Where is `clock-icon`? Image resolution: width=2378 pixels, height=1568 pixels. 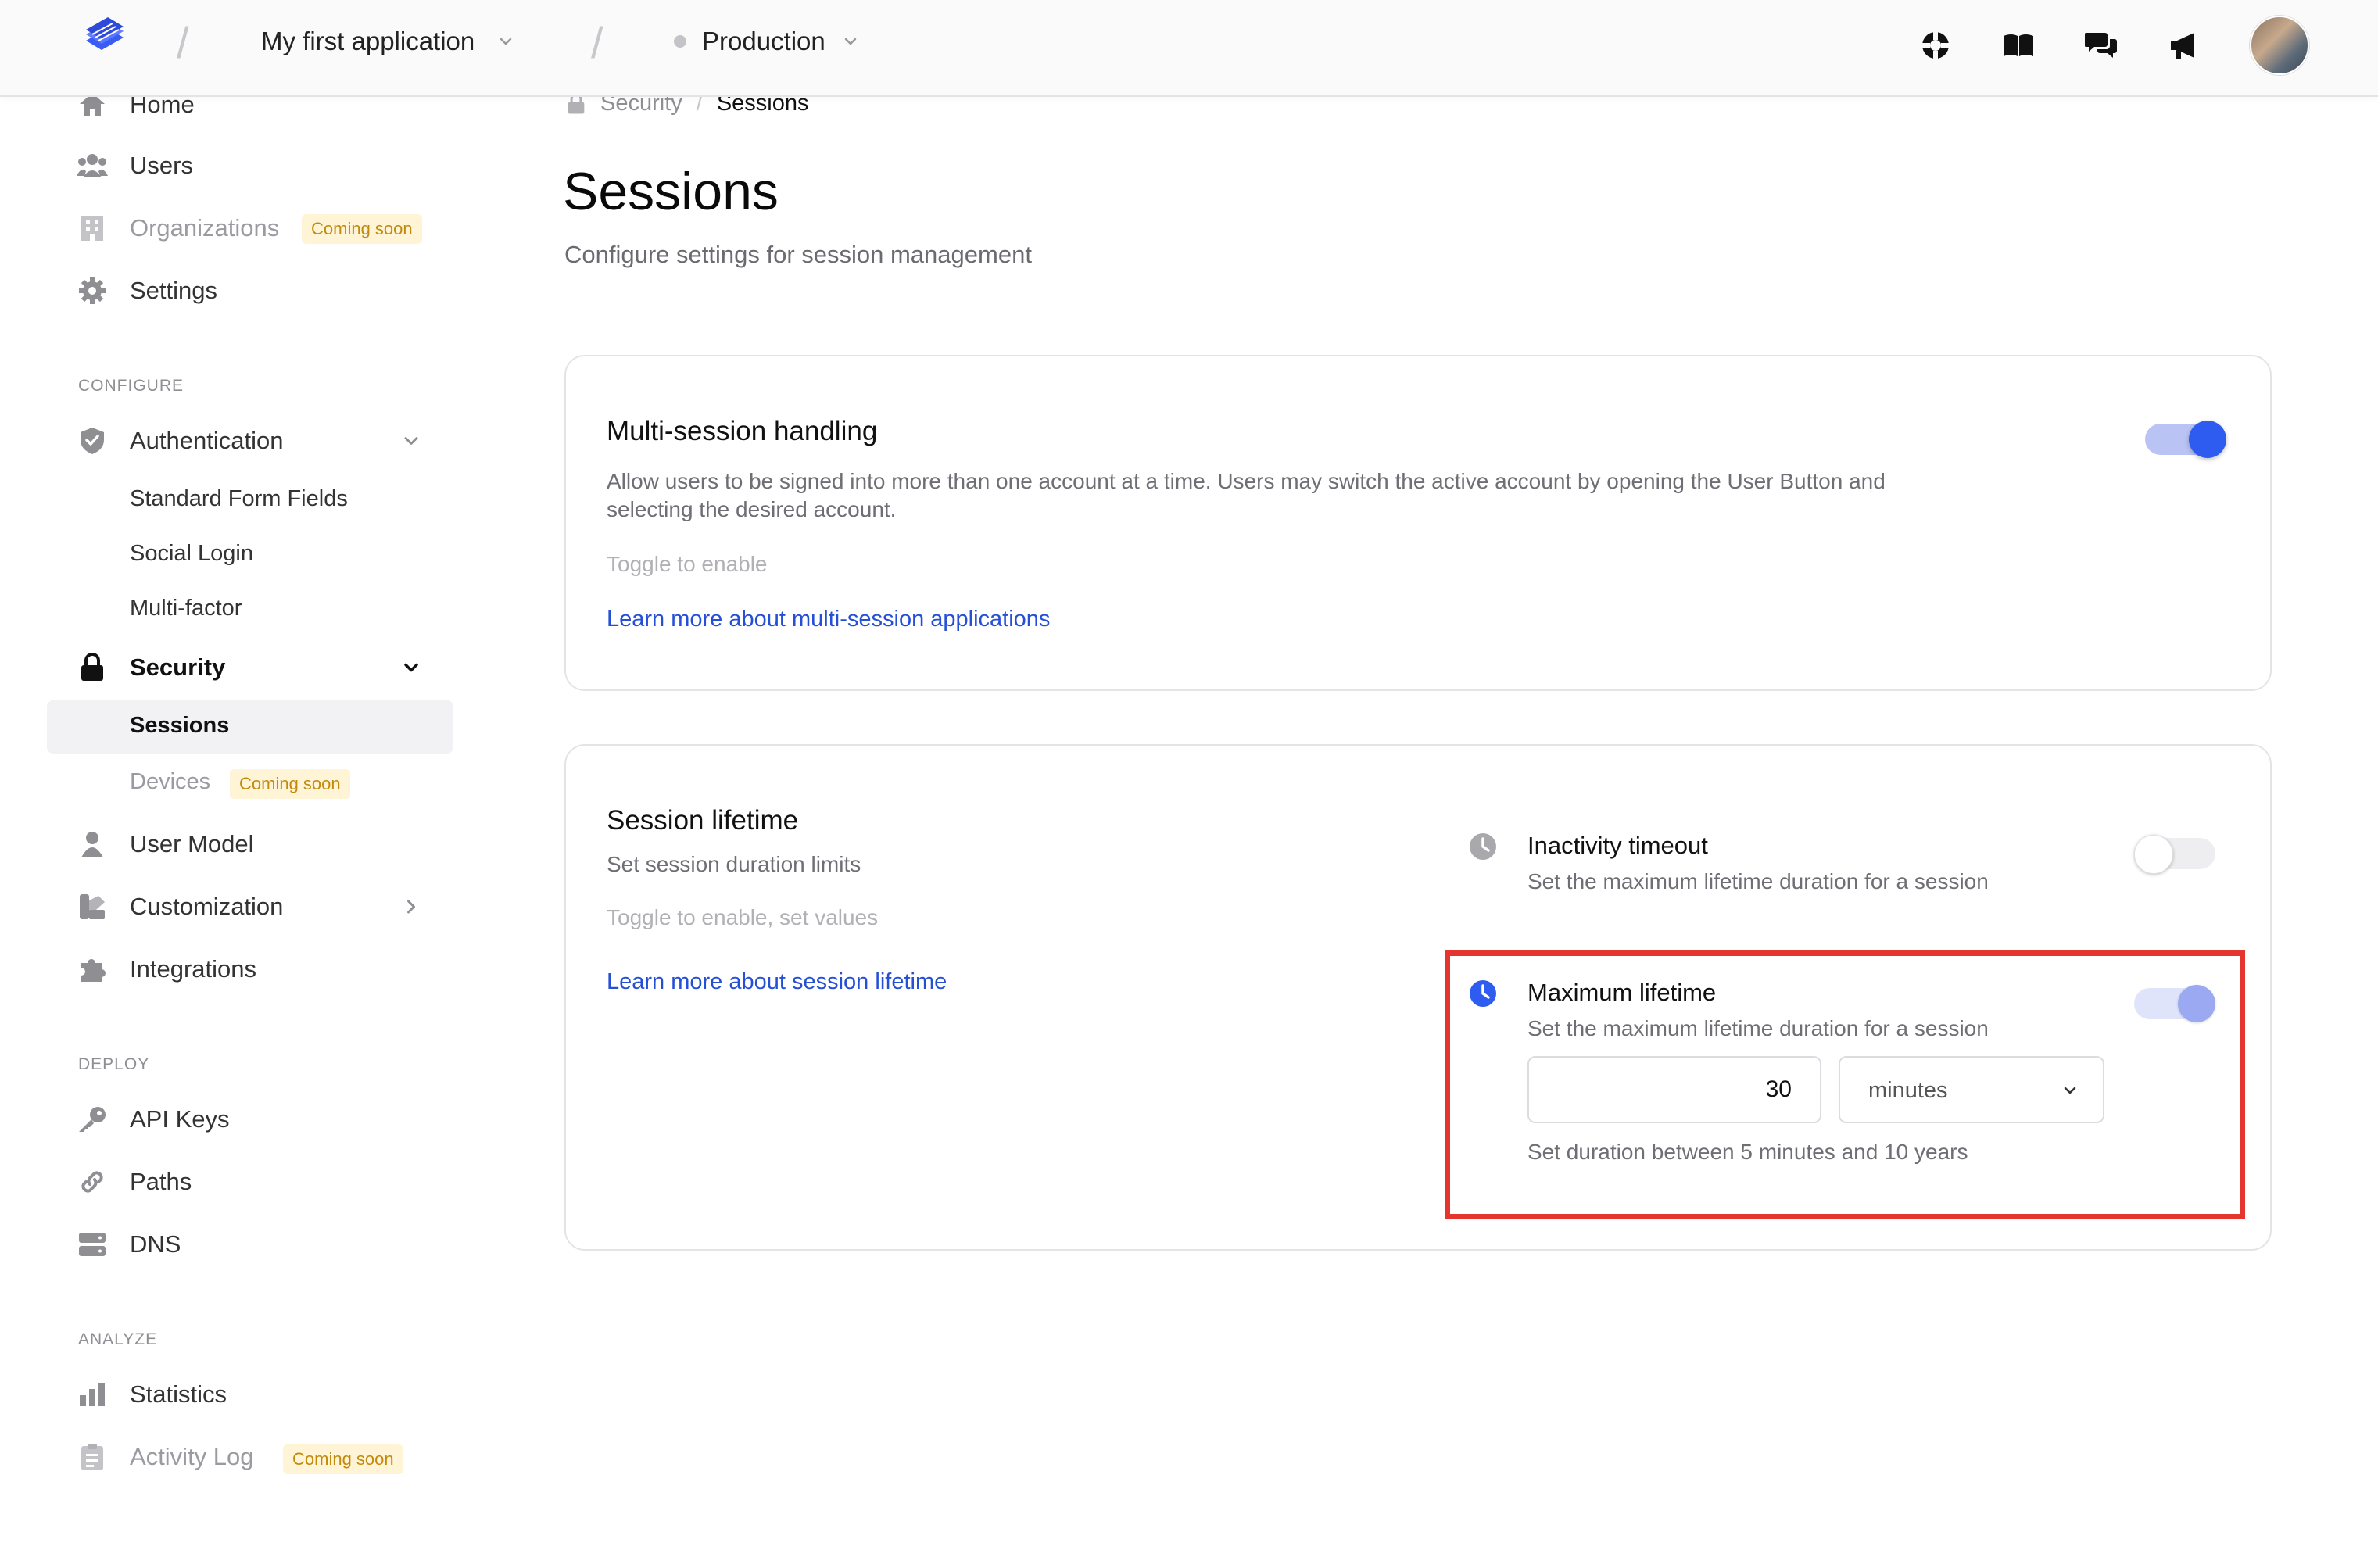 clock-icon is located at coordinates (1483, 846).